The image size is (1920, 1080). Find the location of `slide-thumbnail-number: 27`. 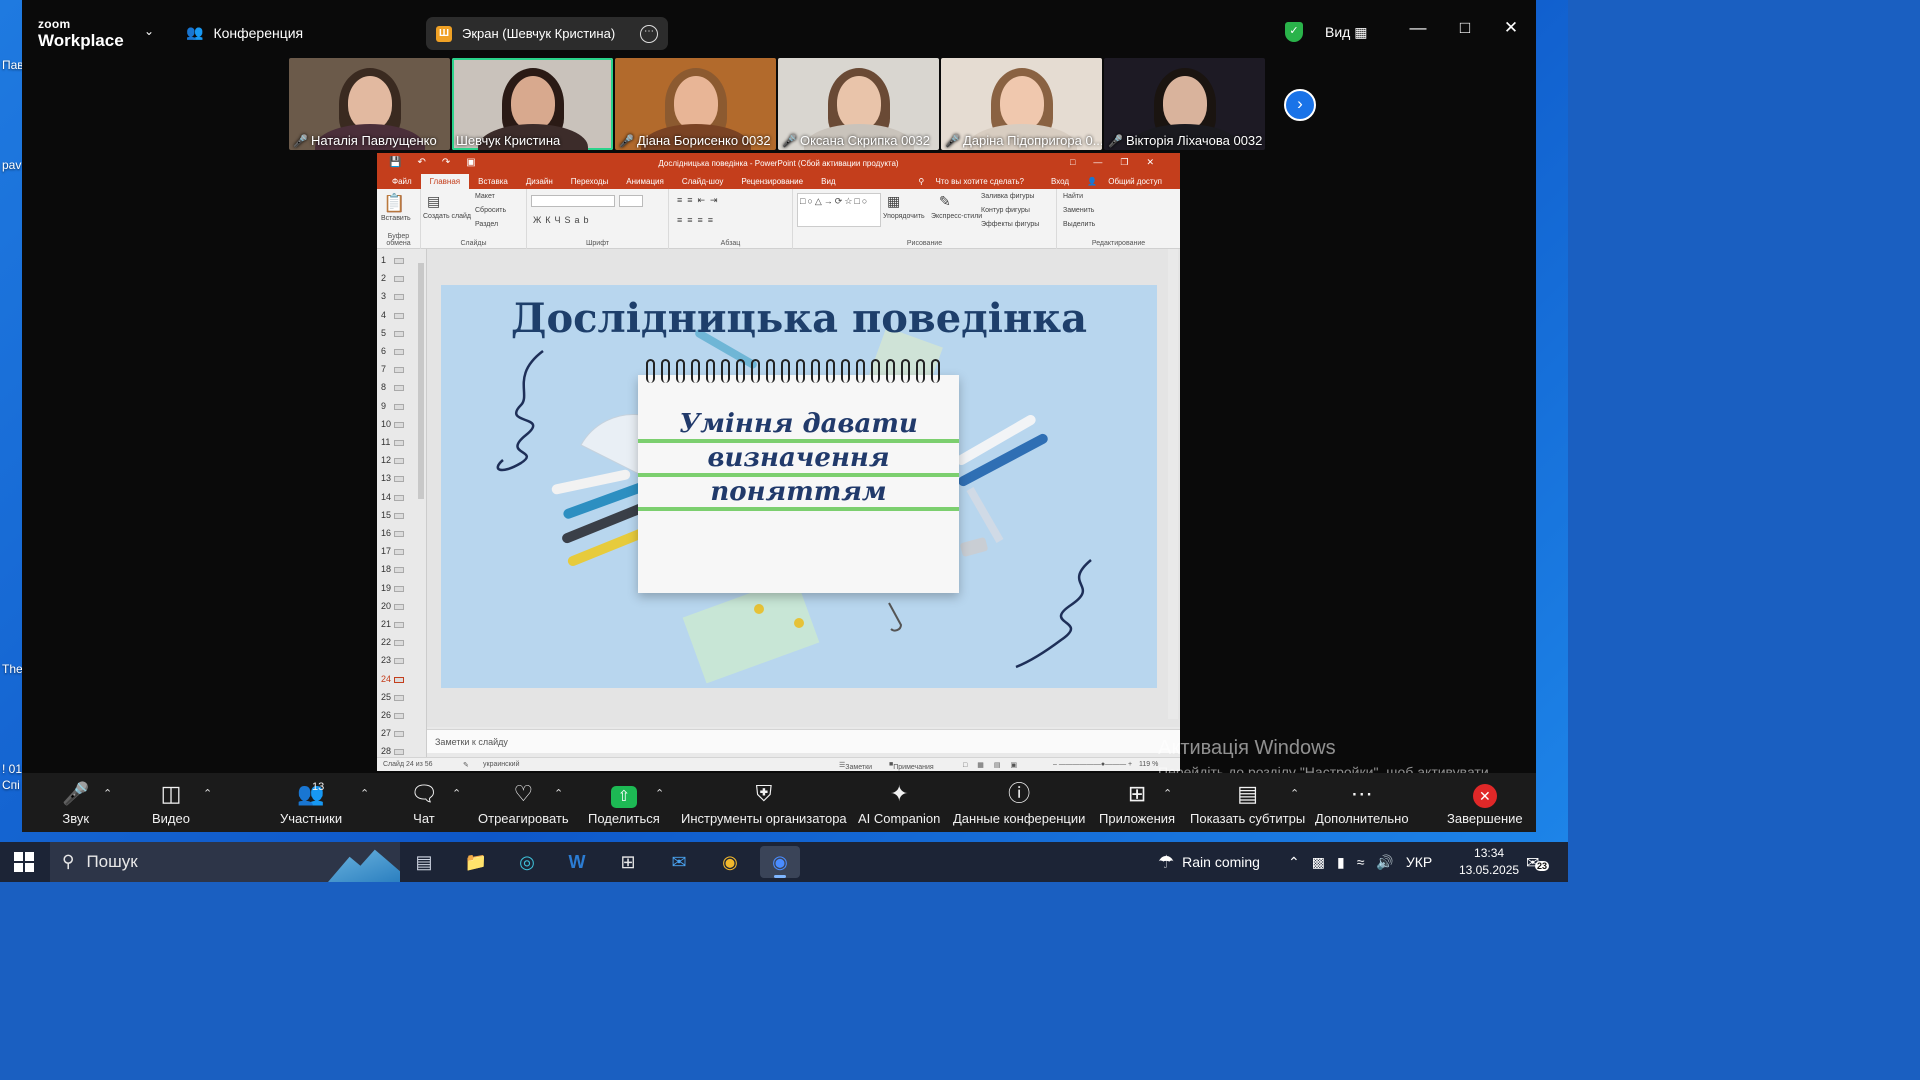

slide-thumbnail-number: 27 is located at coordinates (386, 733).